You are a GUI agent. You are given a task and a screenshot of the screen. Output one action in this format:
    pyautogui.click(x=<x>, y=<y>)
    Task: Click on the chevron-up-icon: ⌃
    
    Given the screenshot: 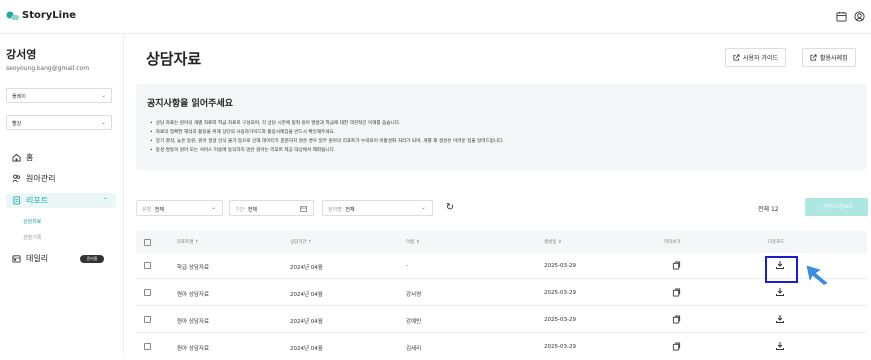 What is the action you would take?
    pyautogui.click(x=105, y=200)
    